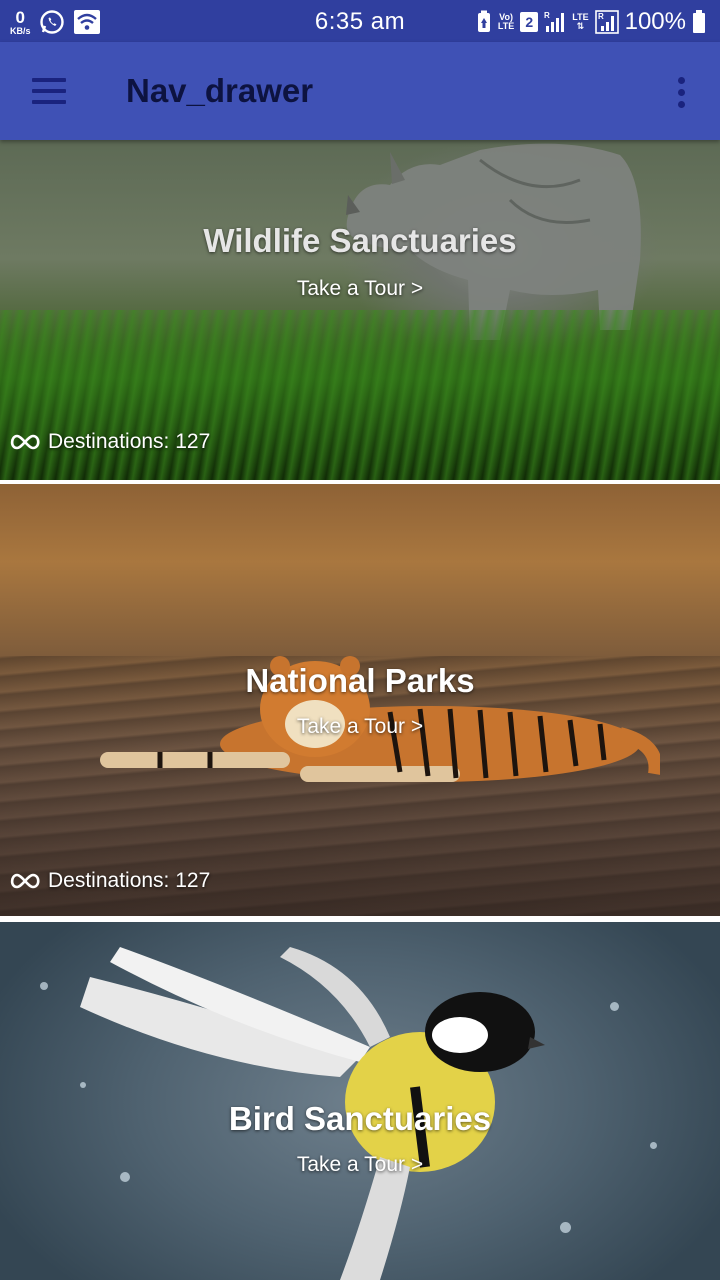 Image resolution: width=720 pixels, height=1280 pixels. What do you see at coordinates (606, 22) in the screenshot?
I see `signal-strength-roaming-icon: R` at bounding box center [606, 22].